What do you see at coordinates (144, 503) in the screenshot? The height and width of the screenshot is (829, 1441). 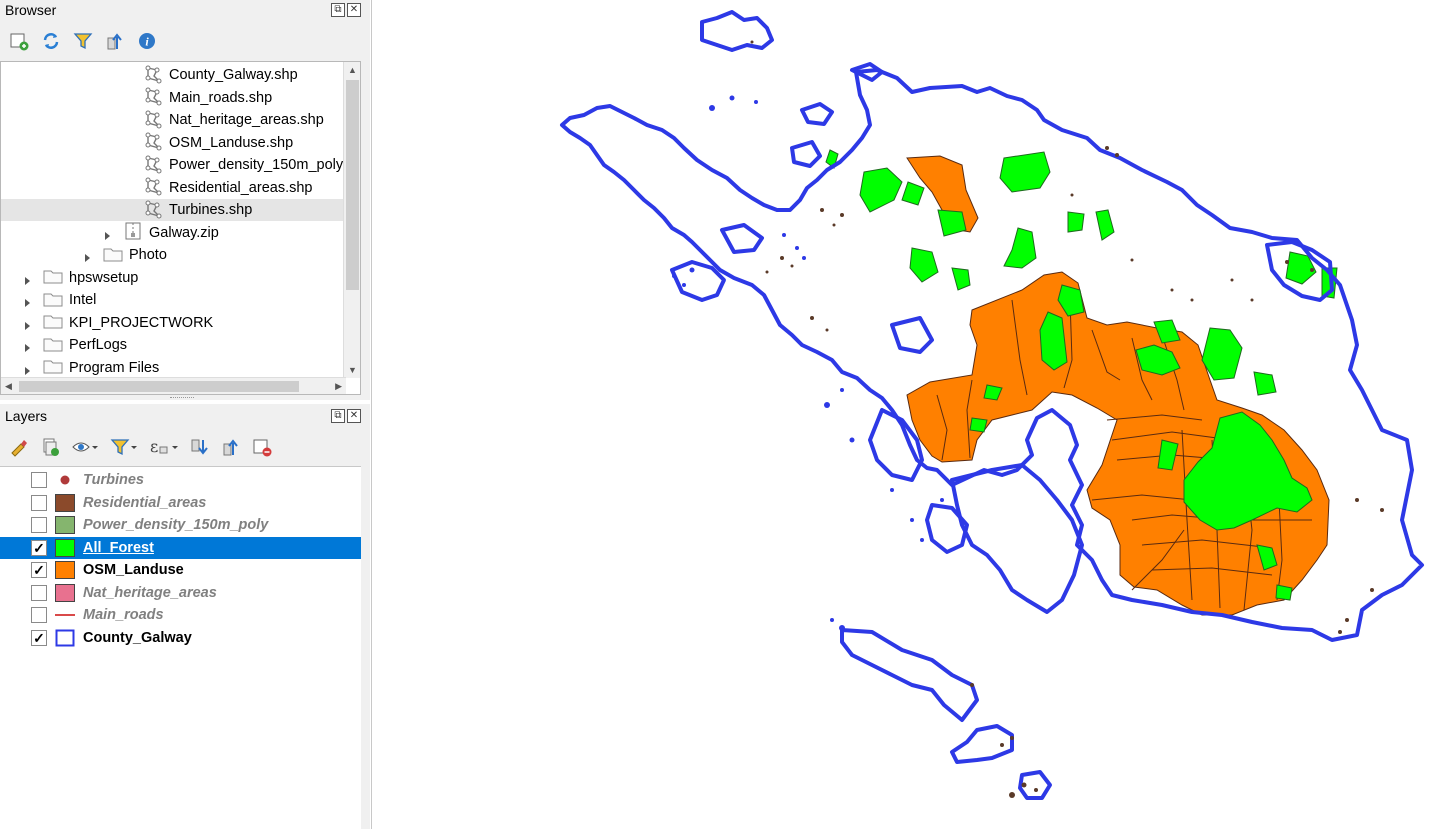 I see `layer-name: Residential_areas` at bounding box center [144, 503].